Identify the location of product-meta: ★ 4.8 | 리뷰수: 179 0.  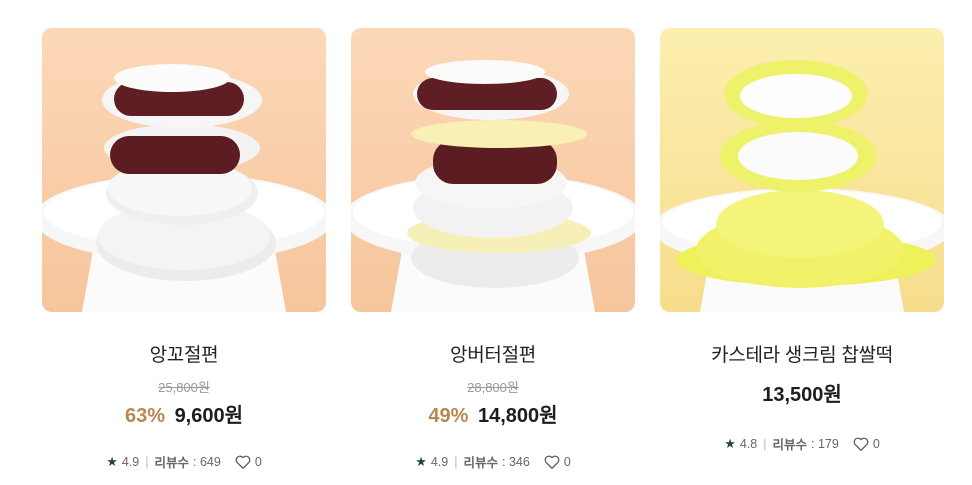
(802, 443).